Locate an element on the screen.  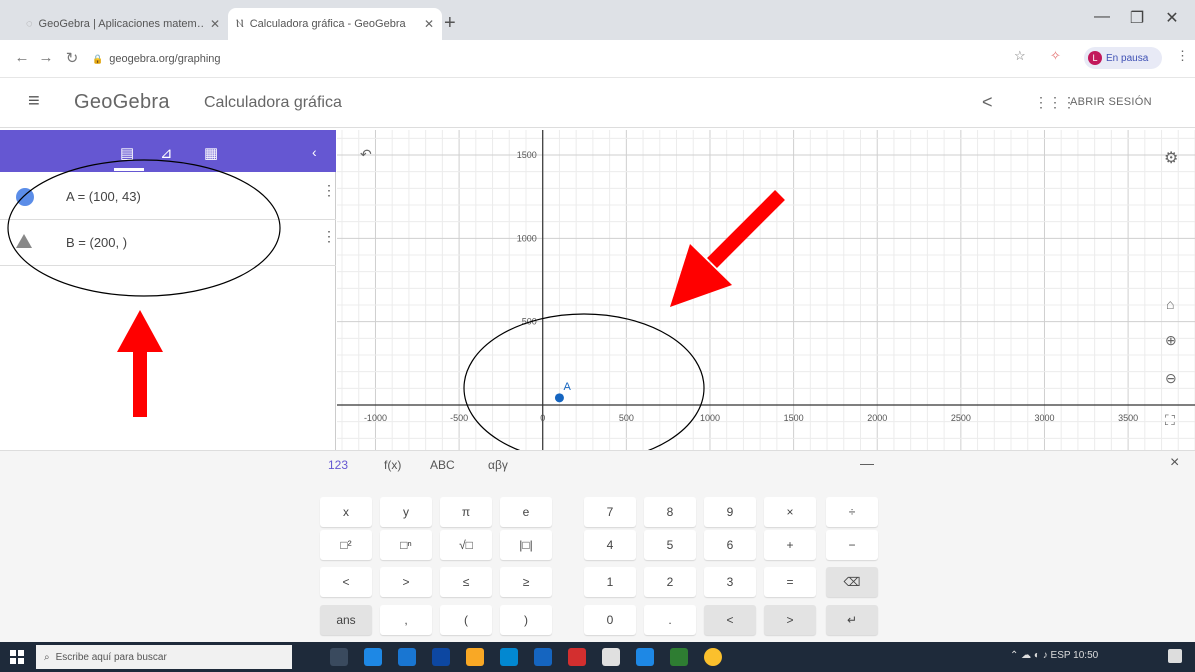
chrome-icon is located at coordinates (713, 657).